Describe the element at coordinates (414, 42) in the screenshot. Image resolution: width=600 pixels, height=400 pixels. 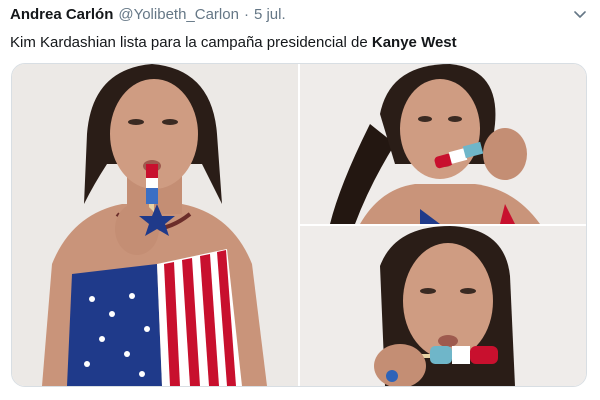
I see `tweet-text-bold: Kanye West` at that location.